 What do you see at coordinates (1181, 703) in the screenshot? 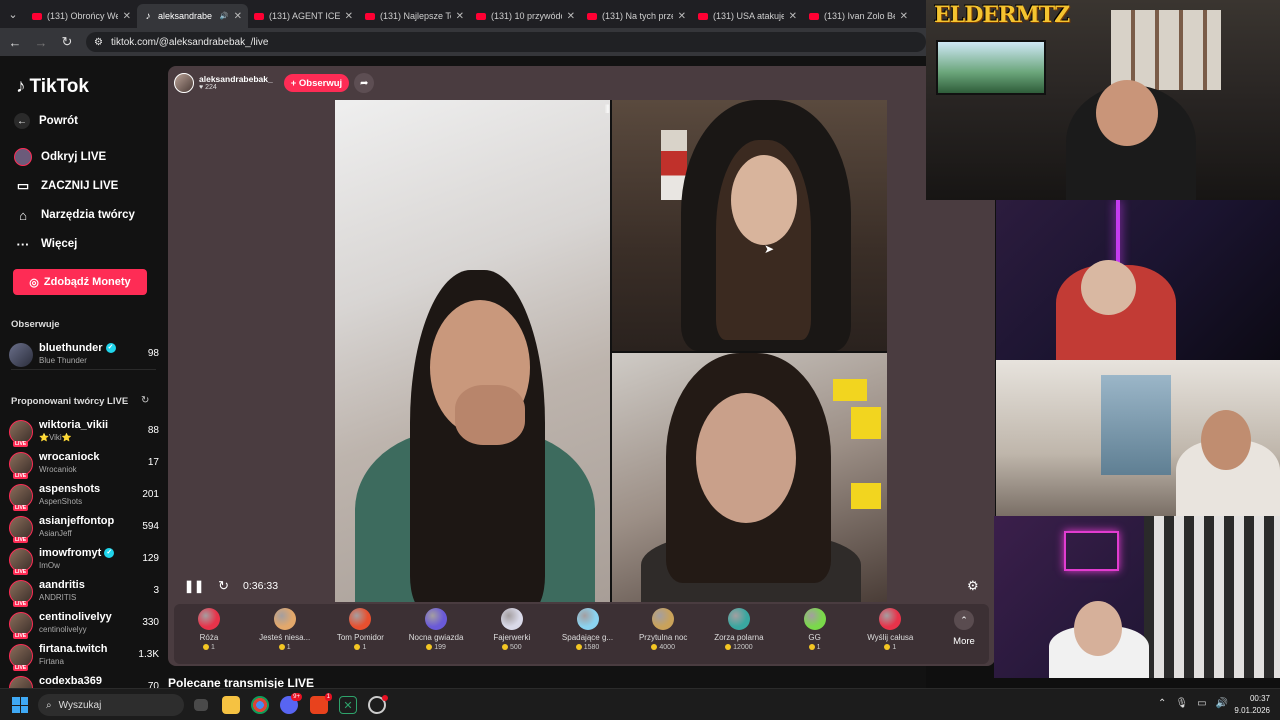
I see `microphone-icon: 🎙` at bounding box center [1181, 703].